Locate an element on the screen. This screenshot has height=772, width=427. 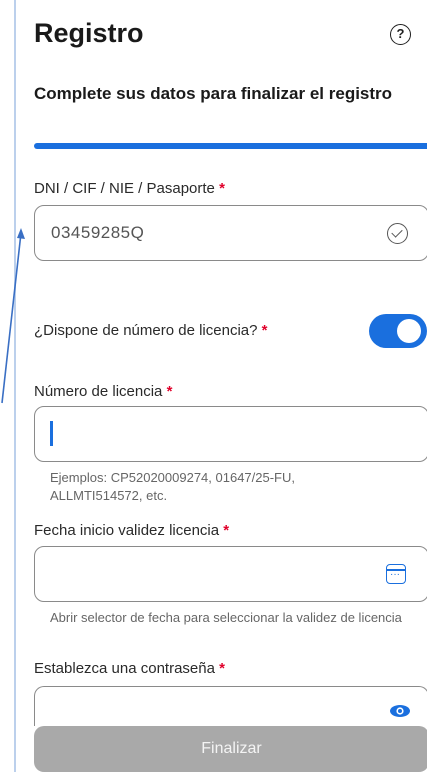
license-date-label-text: Fecha inicio validez licencia is located at coordinates (127, 530).